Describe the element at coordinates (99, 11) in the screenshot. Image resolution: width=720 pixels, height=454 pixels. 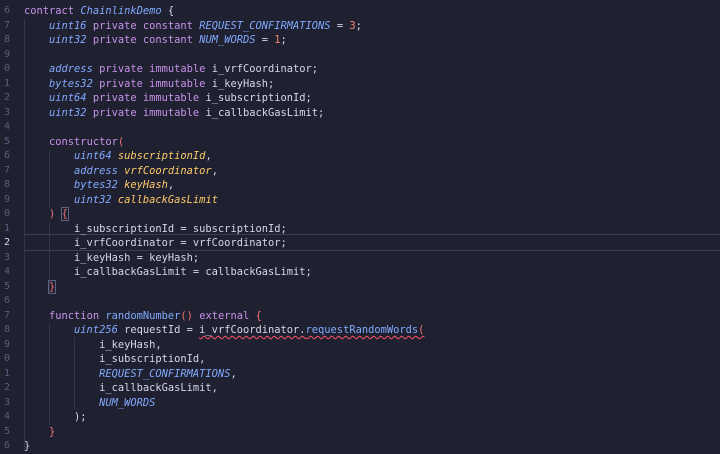
I see `code-line: contract ChainlinkDemo {` at that location.